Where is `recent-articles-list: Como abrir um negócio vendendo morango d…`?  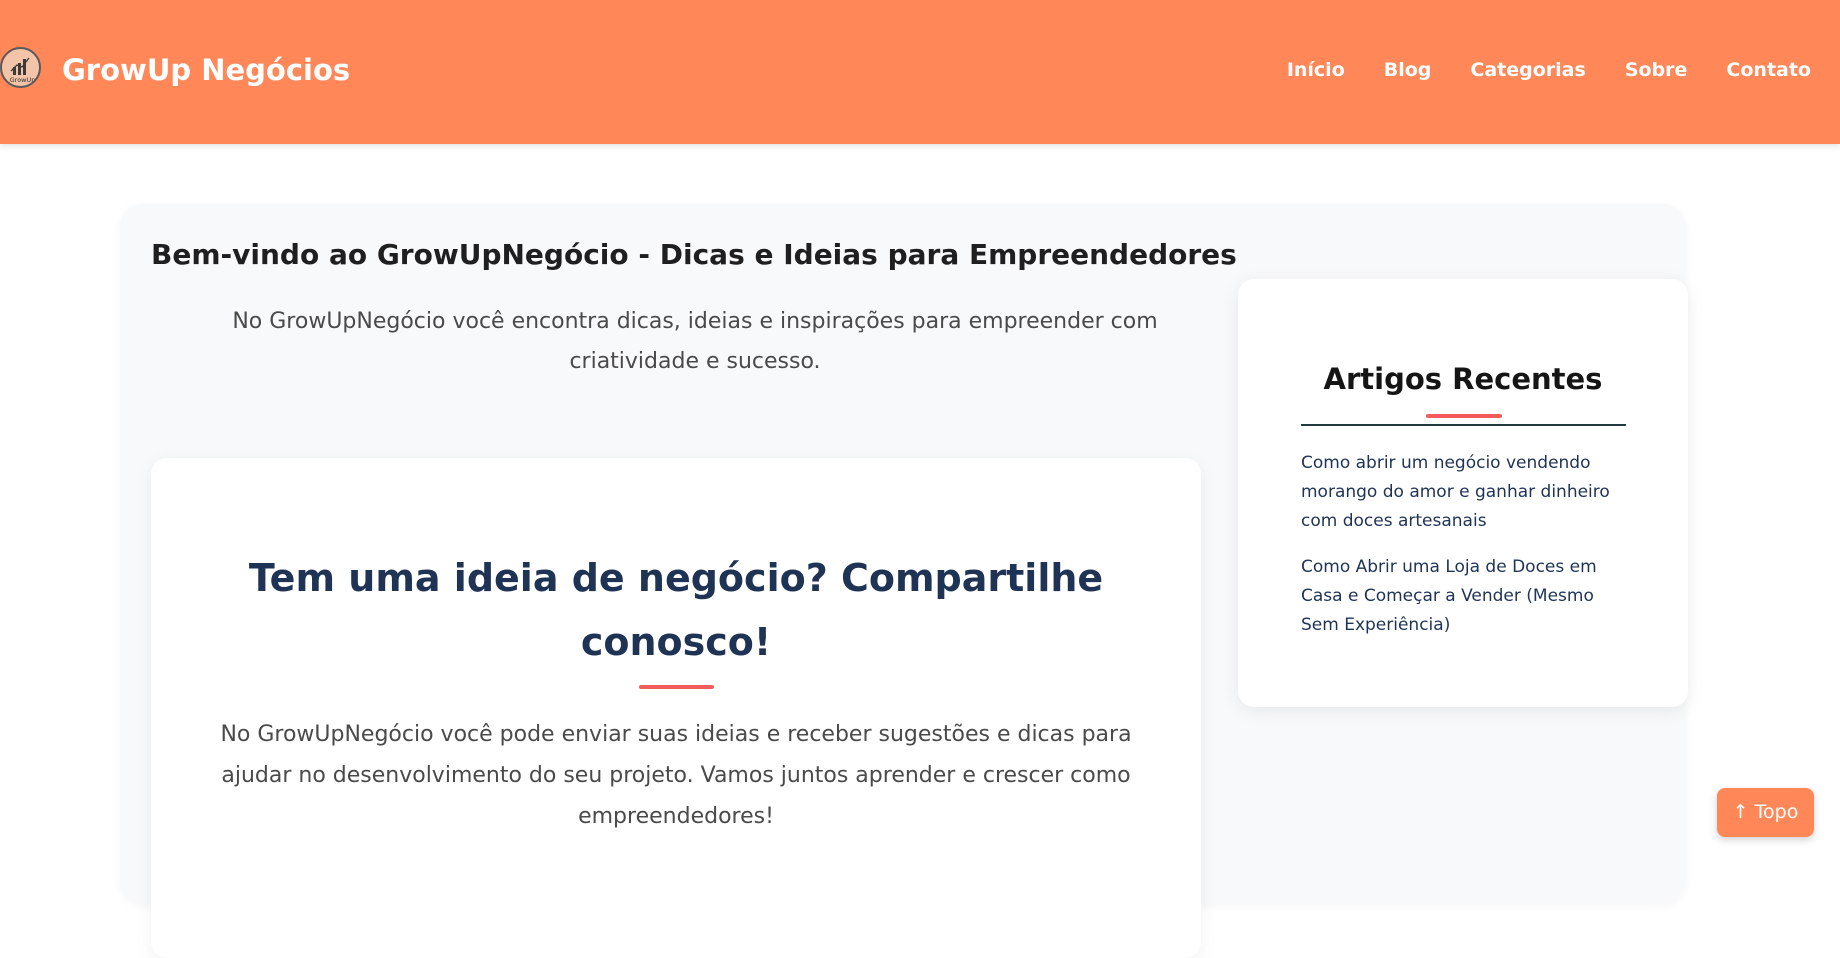
recent-articles-list: Como abrir um negócio vendendo morango d… is located at coordinates (1468, 553).